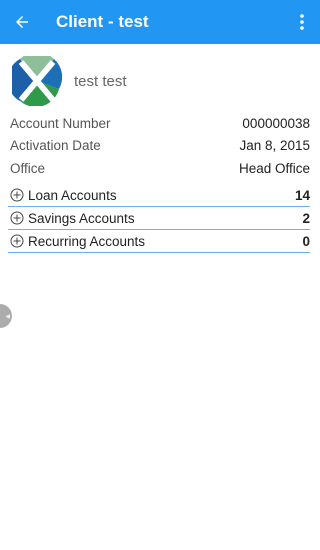 This screenshot has height=550, width=320. What do you see at coordinates (28, 168) in the screenshot?
I see `detail-label: Office` at bounding box center [28, 168].